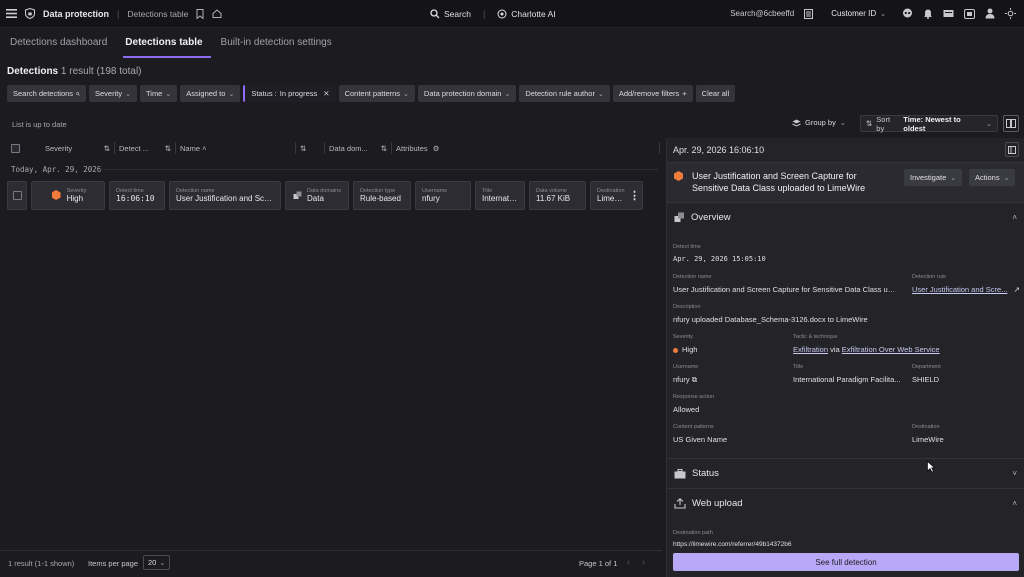  I want to click on global-search-button: Search, so click(450, 14).